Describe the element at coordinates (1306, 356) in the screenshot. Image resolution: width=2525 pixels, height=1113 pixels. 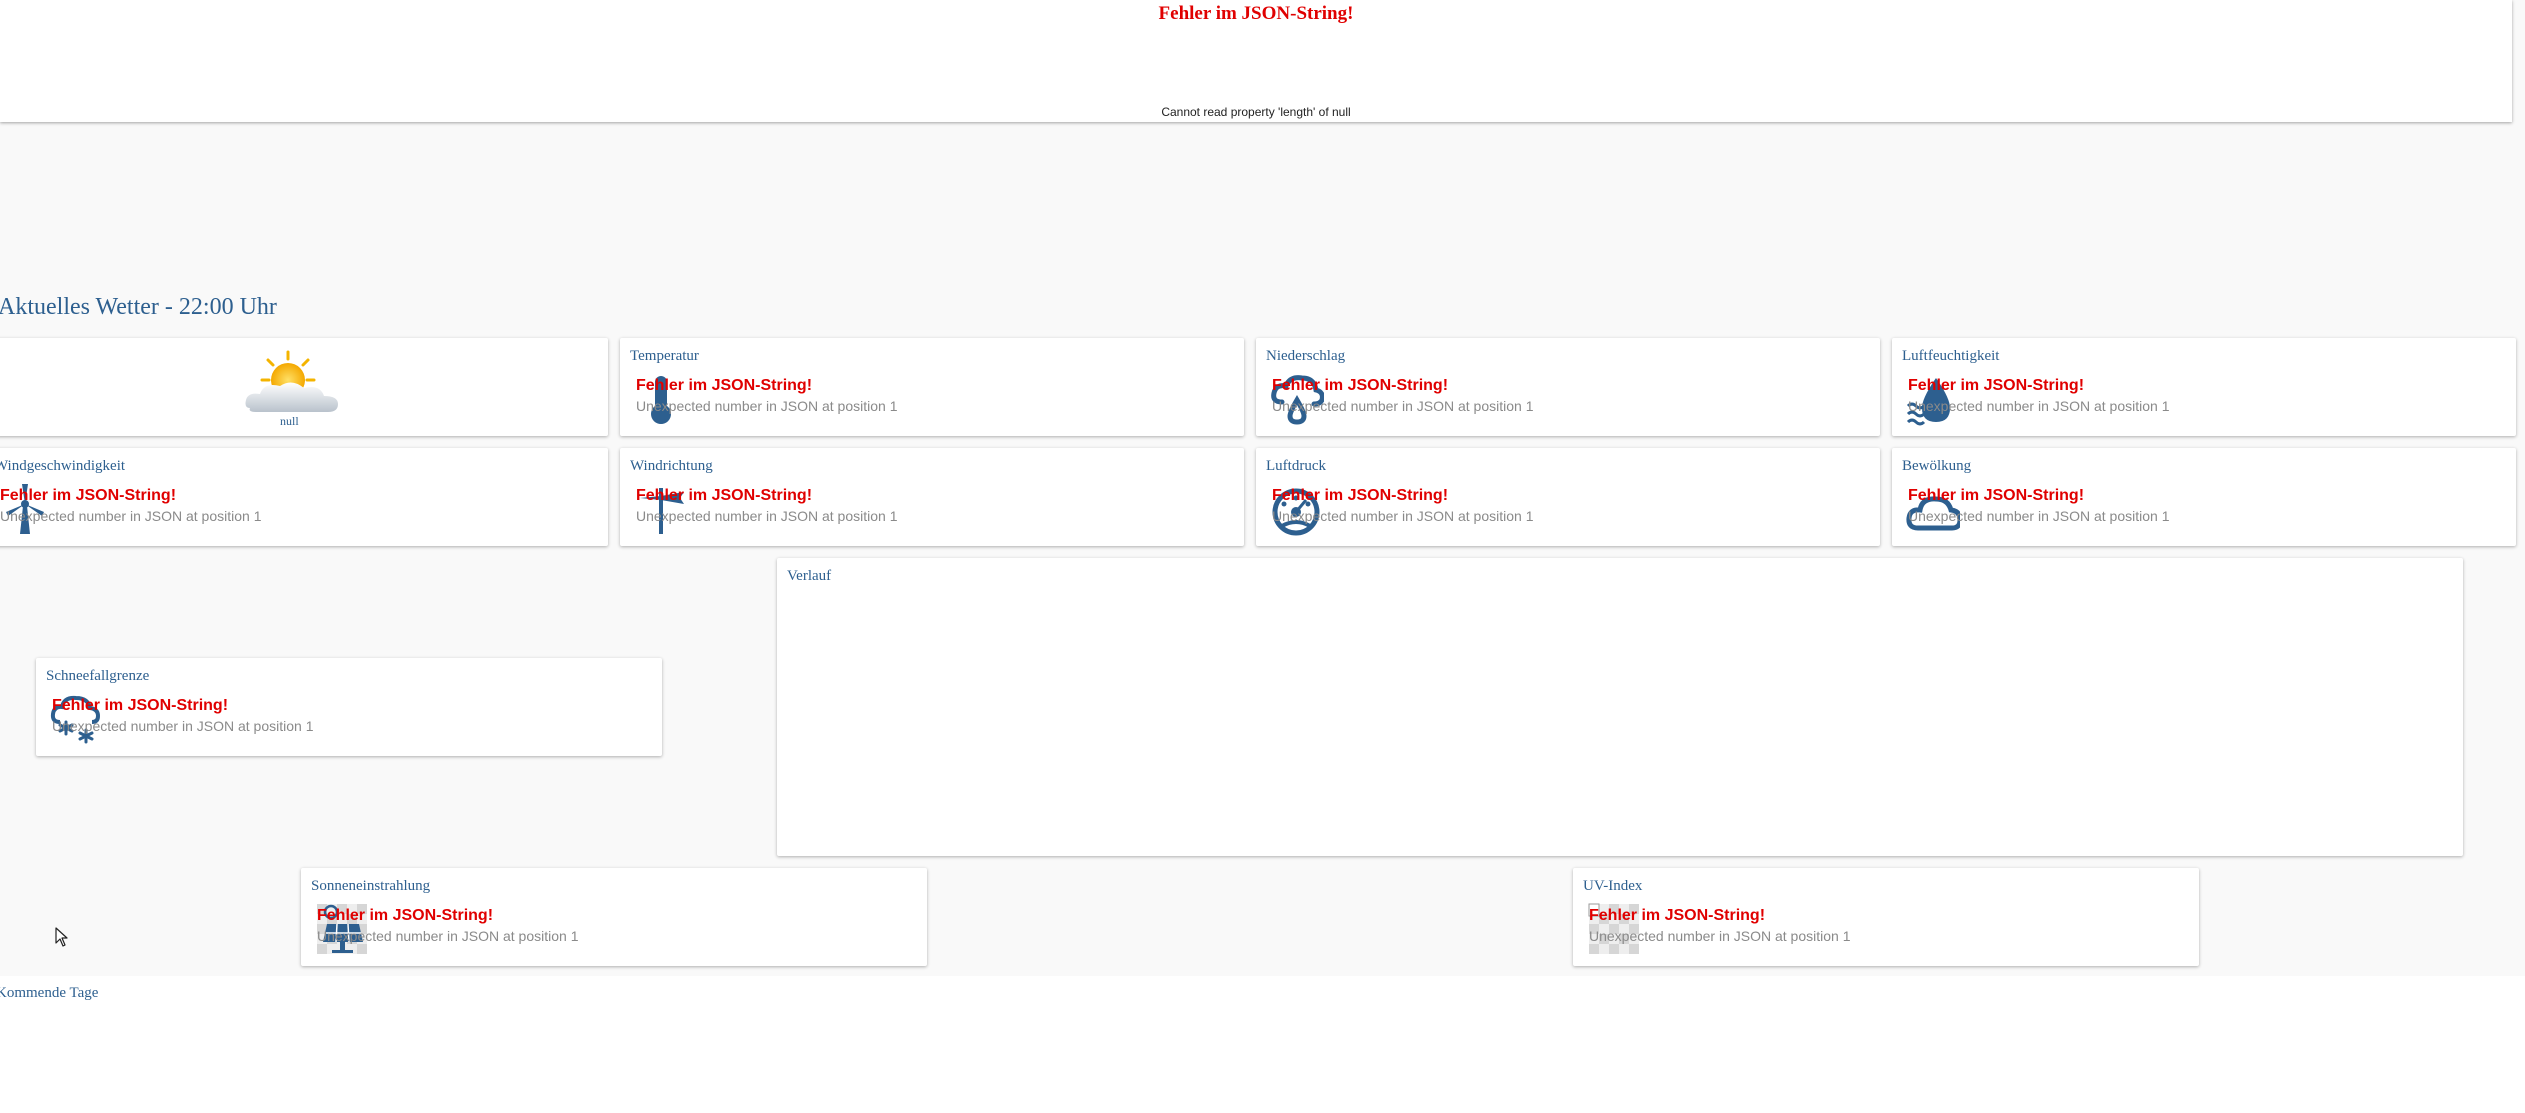
I see `niederschlag-title: Niederschlag` at that location.